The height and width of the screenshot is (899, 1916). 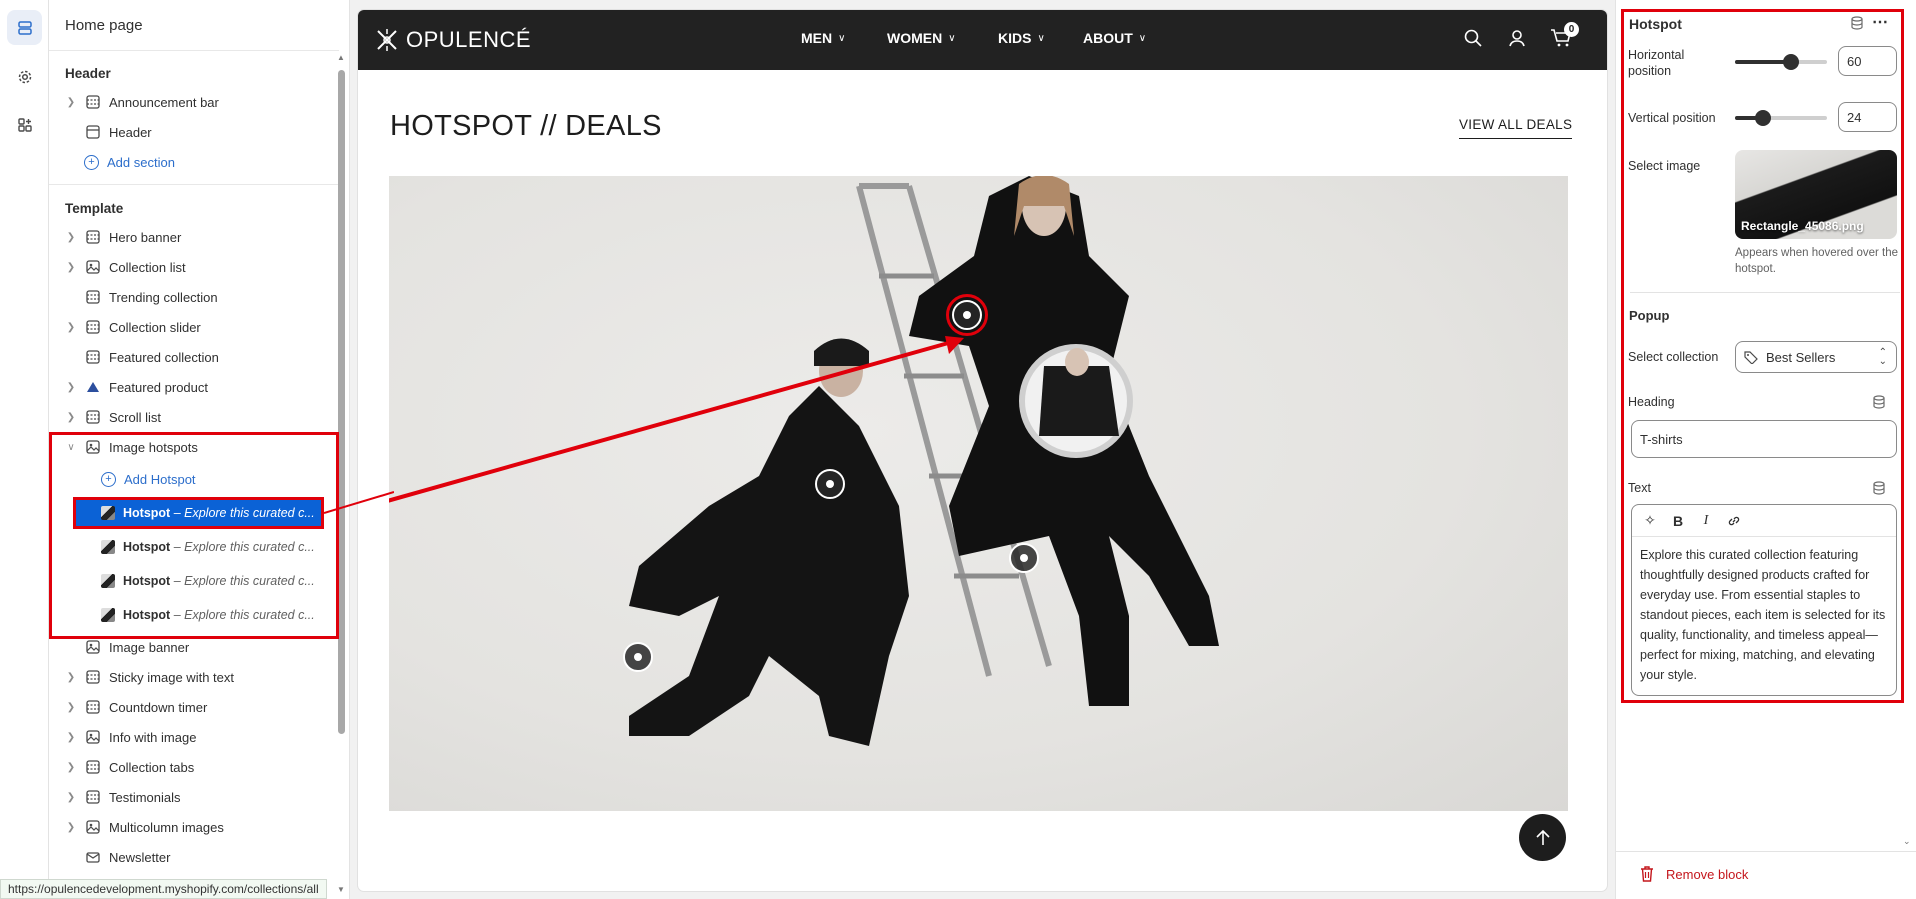 I want to click on sidebar-item-label: Info with image, so click(x=153, y=737).